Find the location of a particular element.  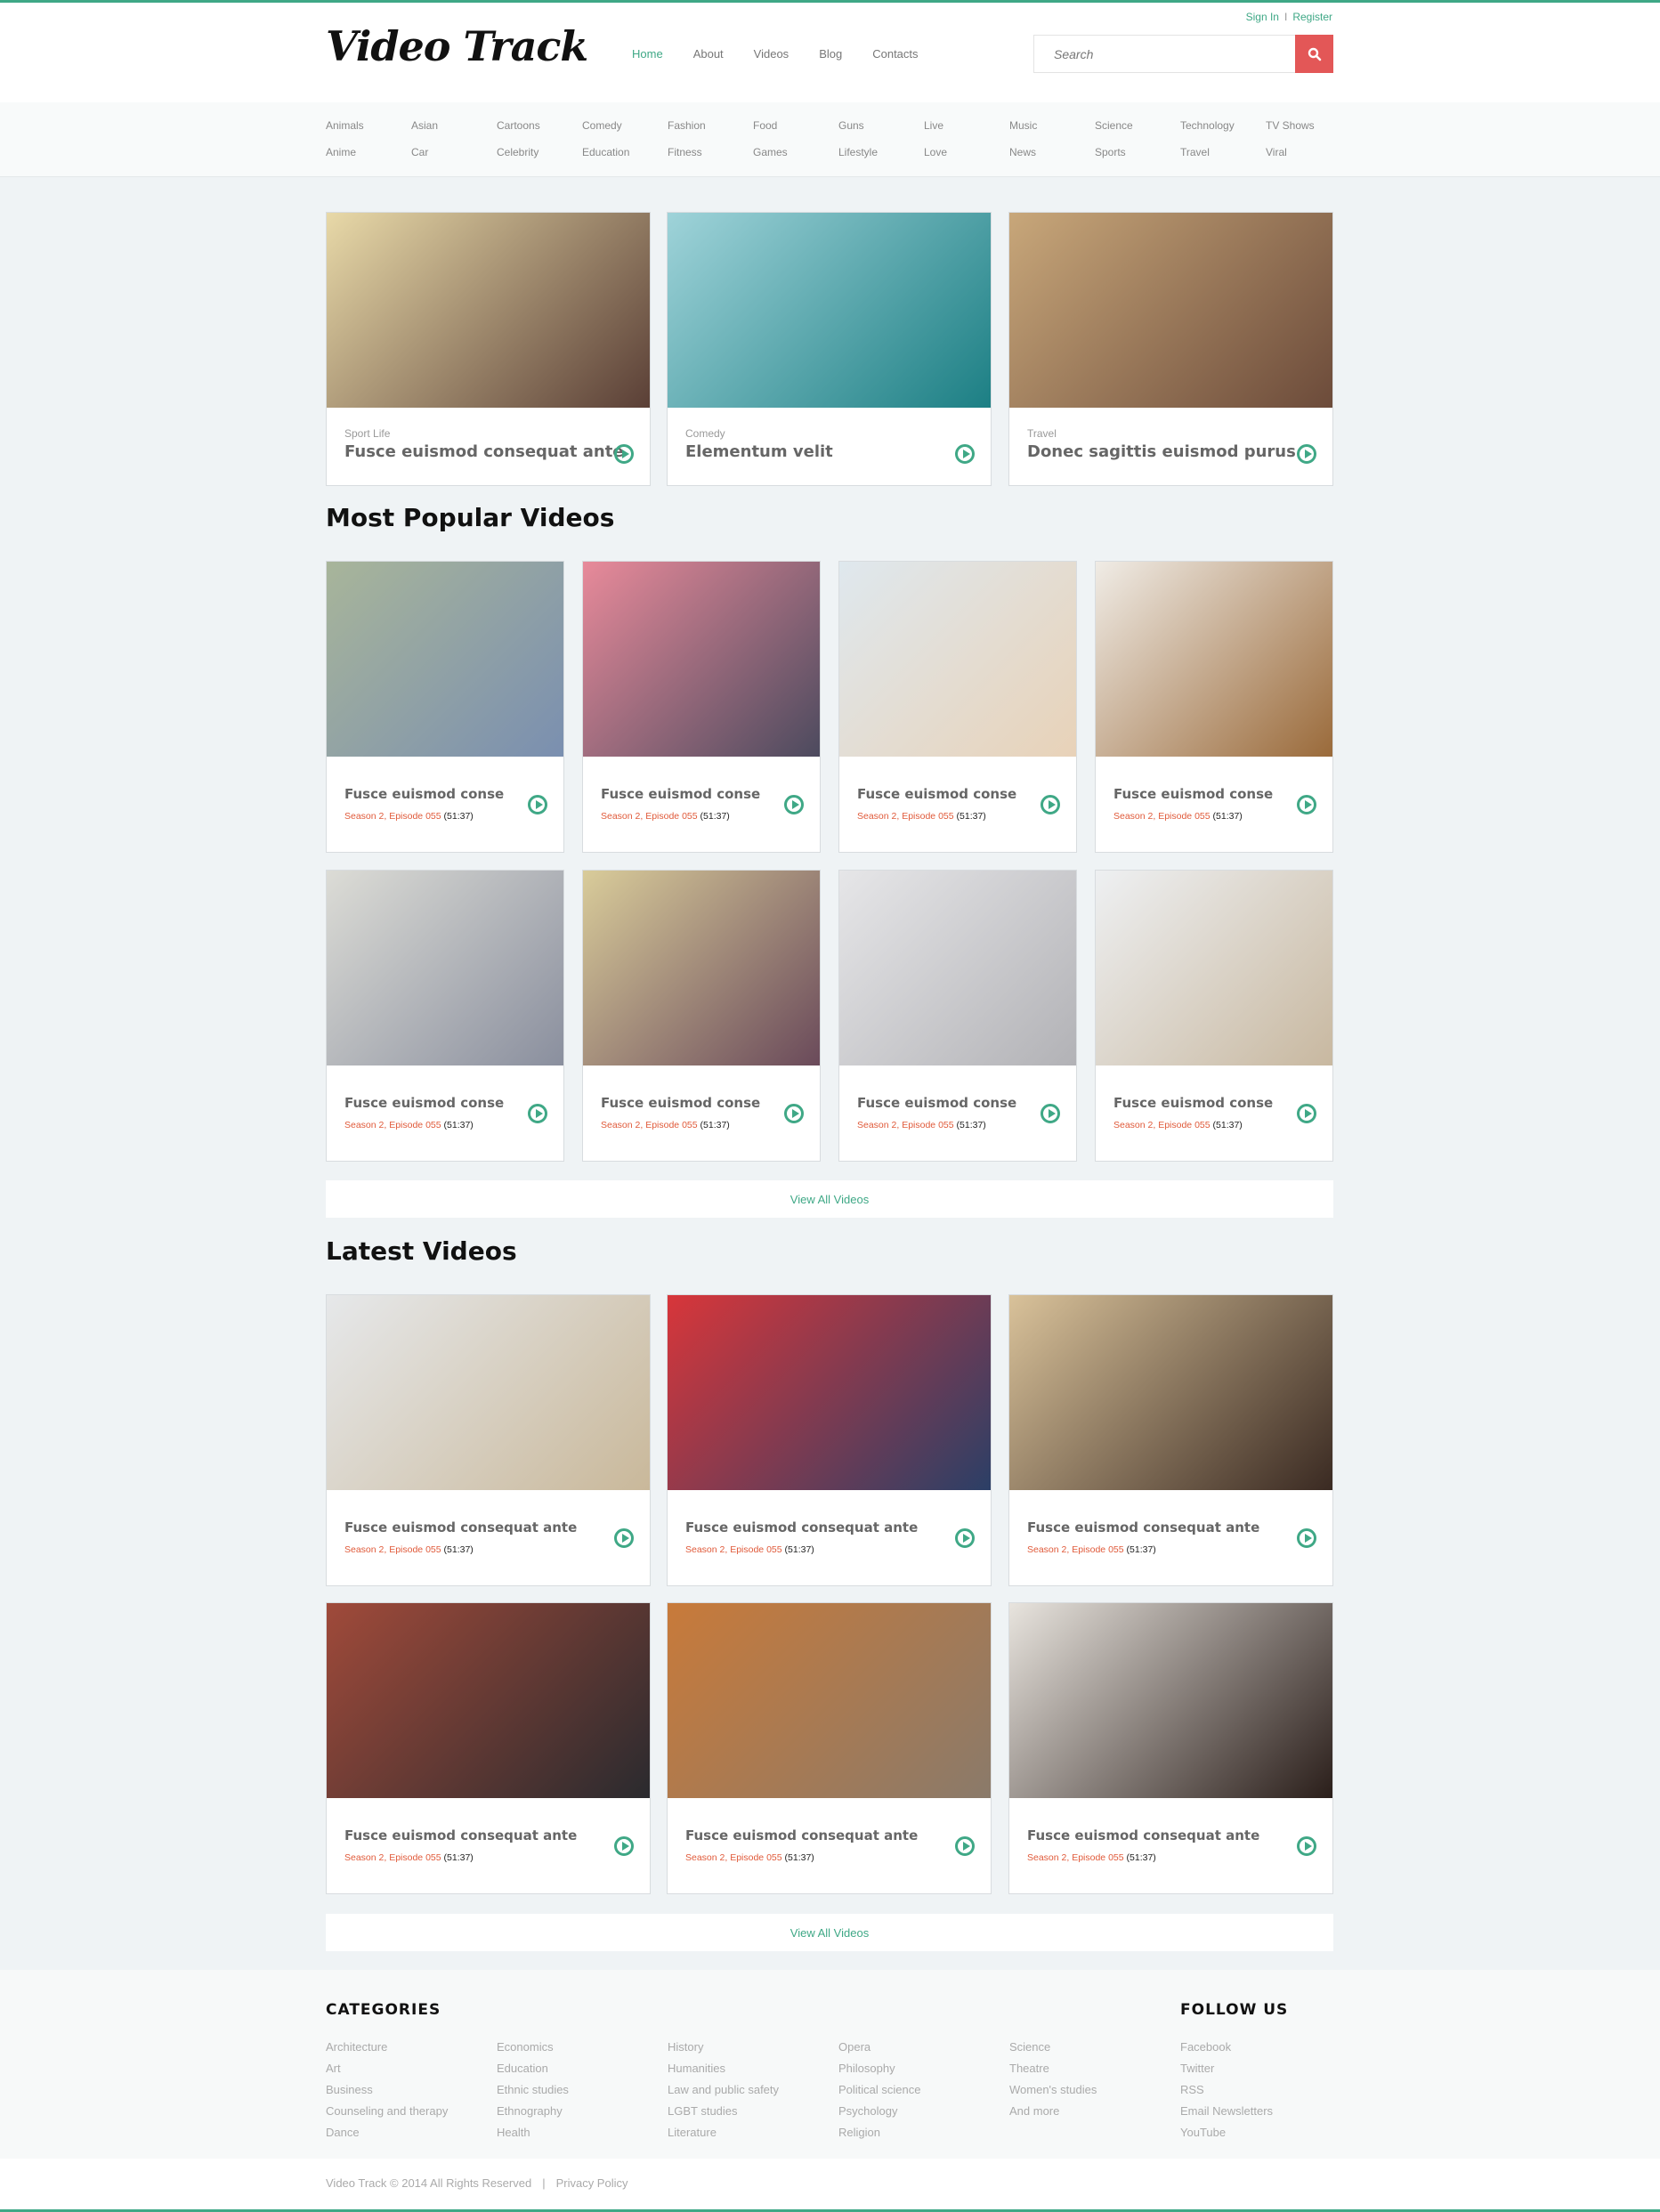

category-link: Guns is located at coordinates (881, 125).